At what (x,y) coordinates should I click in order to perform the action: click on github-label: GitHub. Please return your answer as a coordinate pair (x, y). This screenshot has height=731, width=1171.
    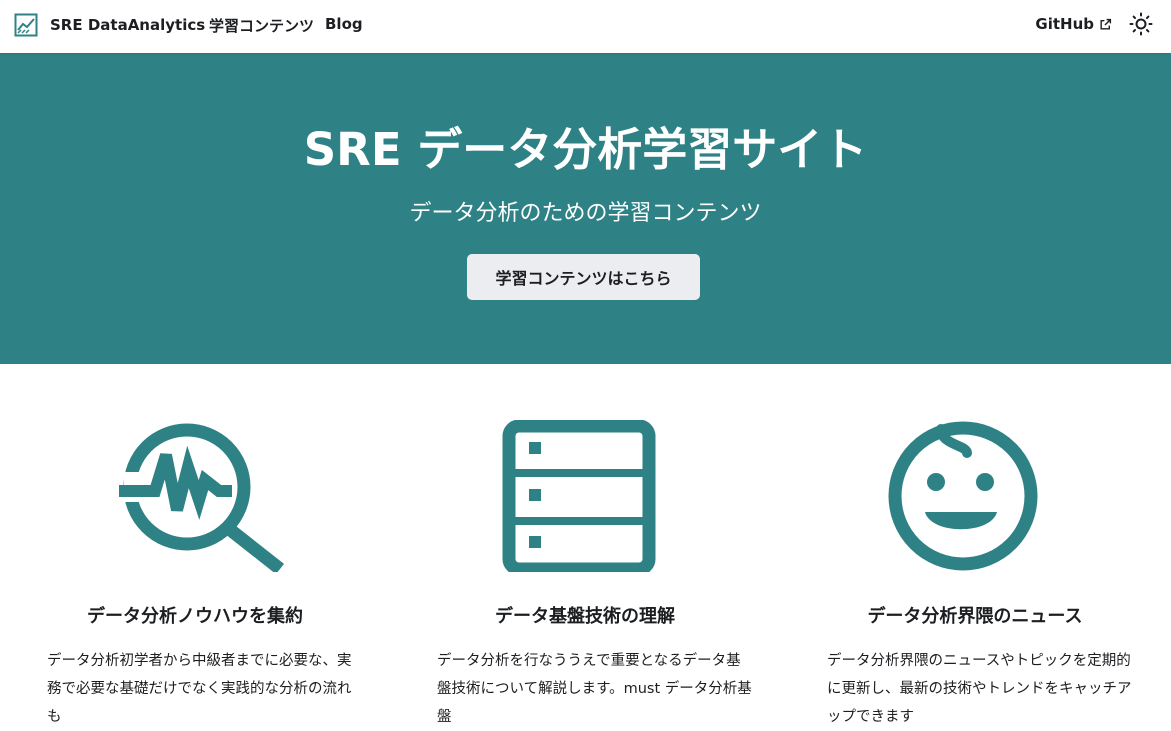
    Looking at the image, I should click on (1064, 24).